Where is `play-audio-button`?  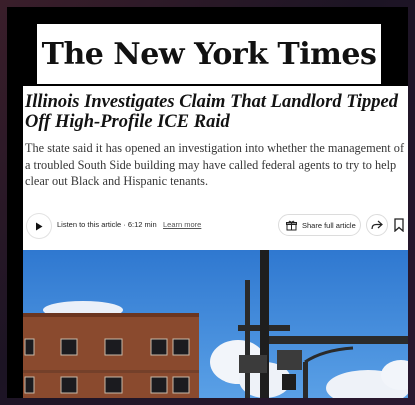
play-audio-button is located at coordinates (39, 226).